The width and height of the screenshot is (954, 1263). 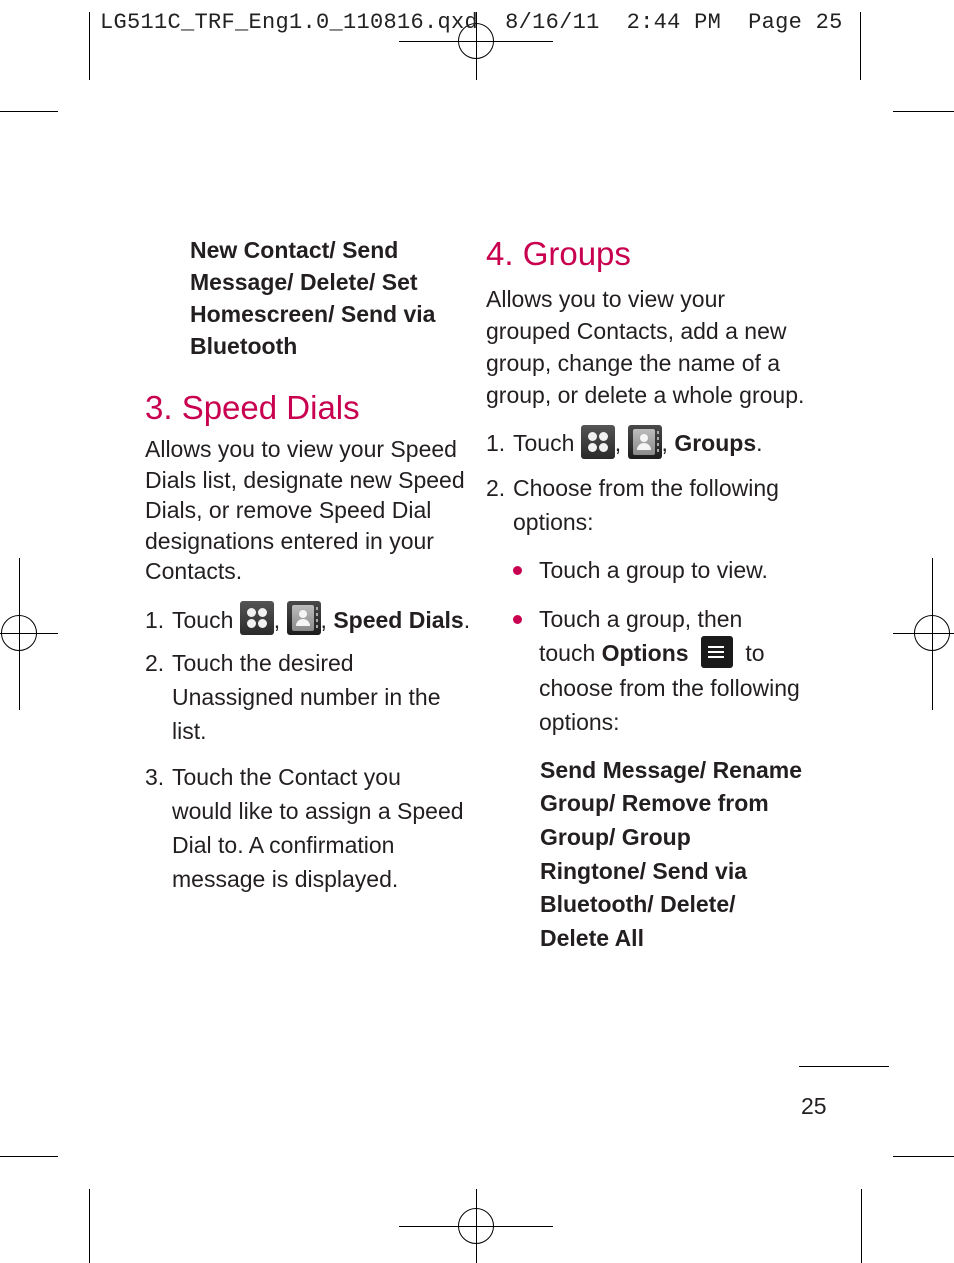 I want to click on intro-line: grouped Contacts, add a new, so click(x=636, y=331).